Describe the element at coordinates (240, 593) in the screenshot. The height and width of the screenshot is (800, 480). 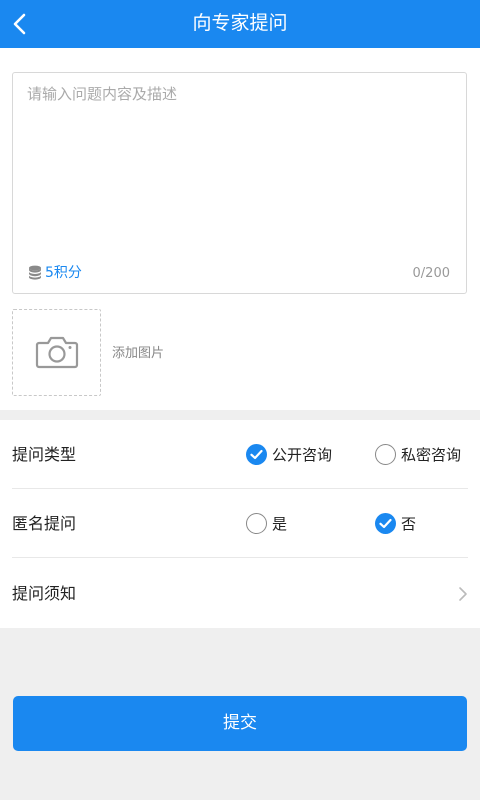
I see `notice-row: 提问须知` at that location.